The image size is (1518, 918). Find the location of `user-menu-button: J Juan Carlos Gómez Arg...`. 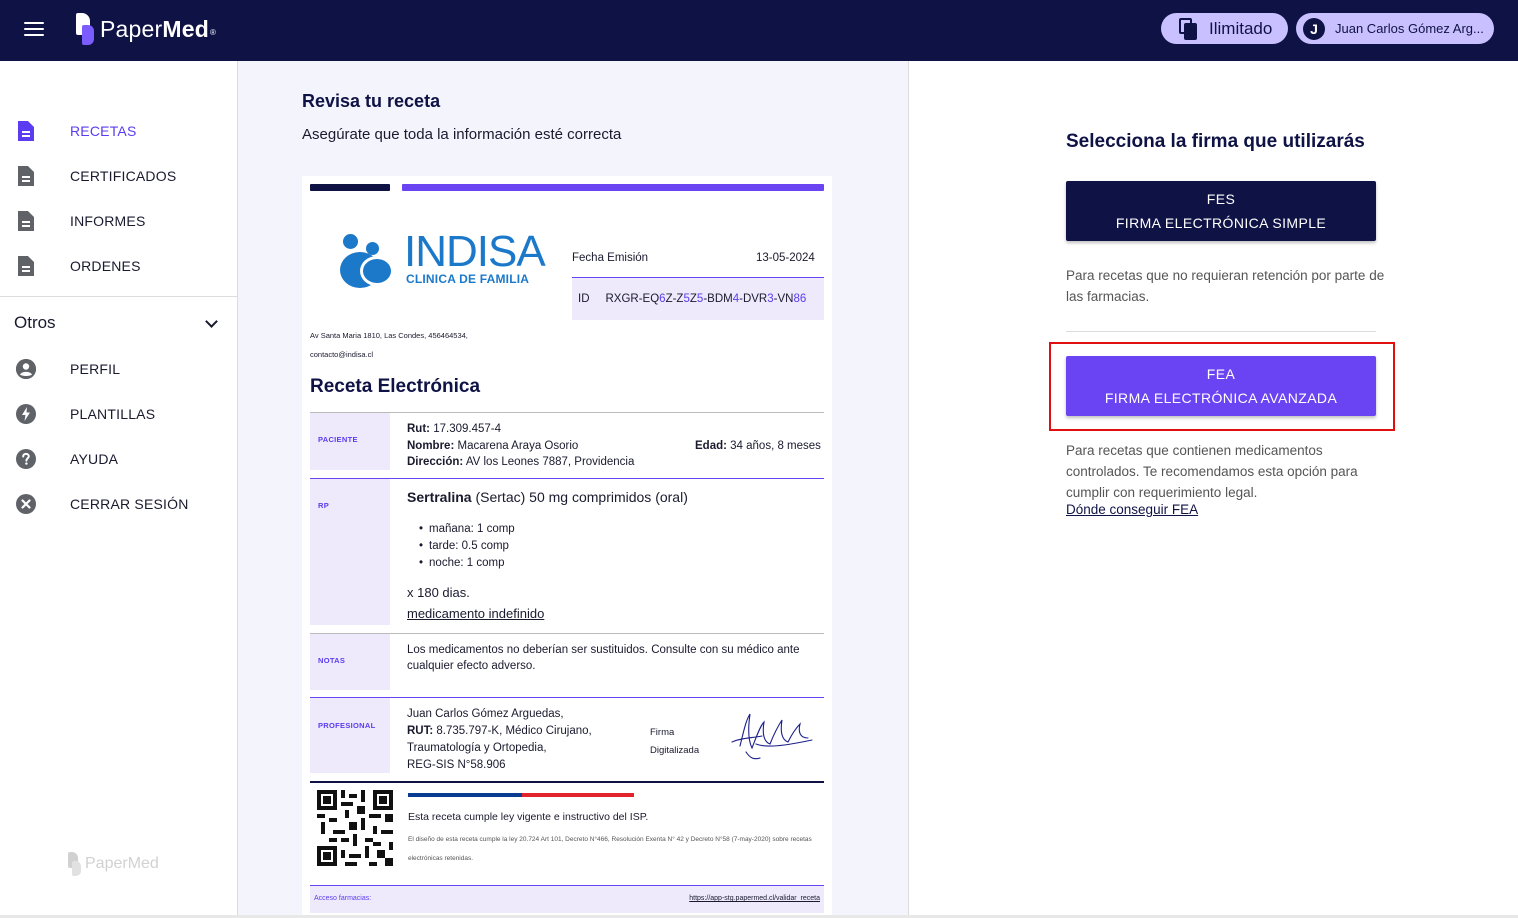

user-menu-button: J Juan Carlos Gómez Arg... is located at coordinates (1395, 28).